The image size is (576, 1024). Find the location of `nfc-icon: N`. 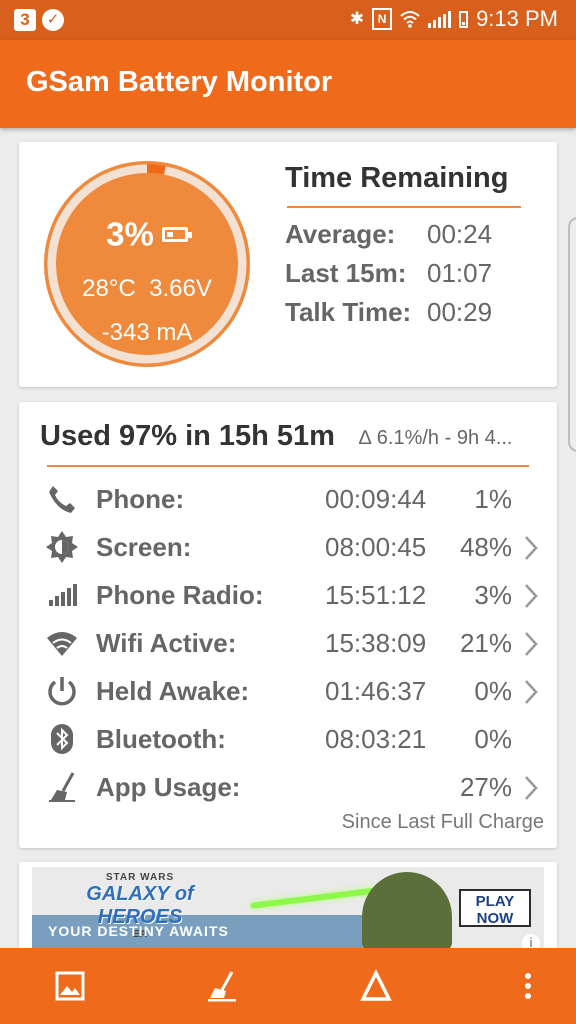

nfc-icon: N is located at coordinates (382, 19).